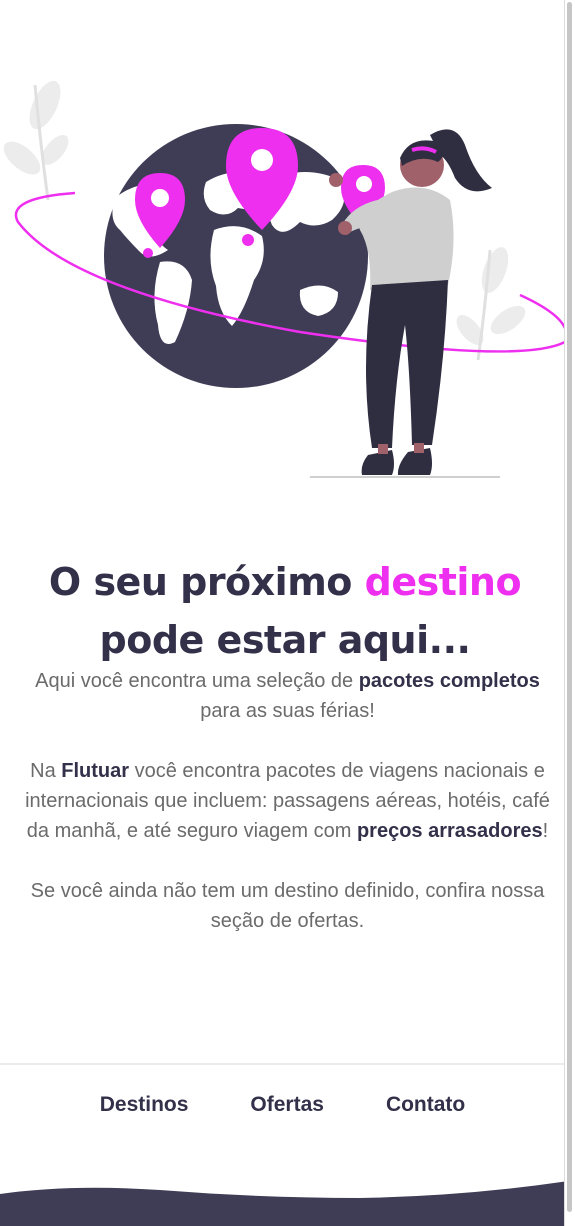 This screenshot has width=575, height=1226. Describe the element at coordinates (95, 771) in the screenshot. I see `brand-name: Flutuar` at that location.